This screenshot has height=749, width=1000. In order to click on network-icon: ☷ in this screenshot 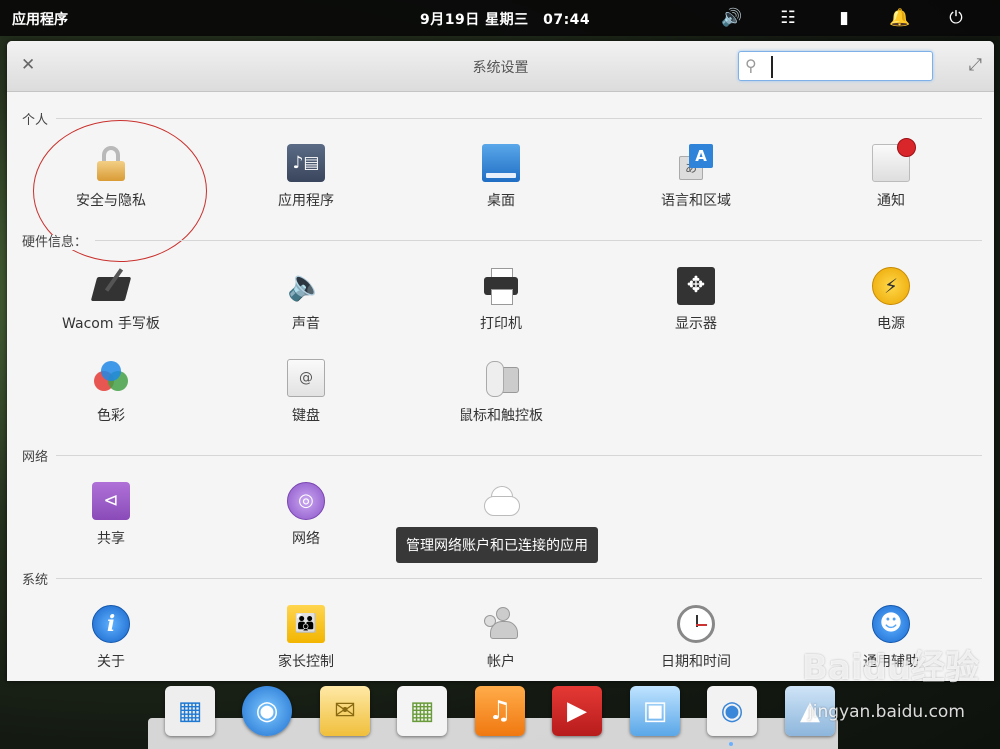, I will do `click(788, 18)`.